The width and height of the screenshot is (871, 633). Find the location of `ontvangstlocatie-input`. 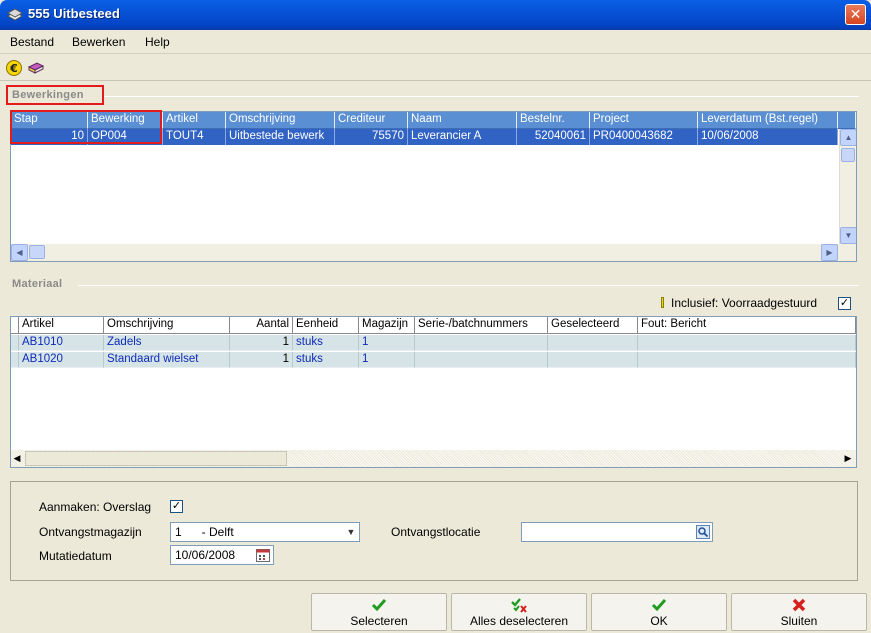

ontvangstlocatie-input is located at coordinates (617, 532).